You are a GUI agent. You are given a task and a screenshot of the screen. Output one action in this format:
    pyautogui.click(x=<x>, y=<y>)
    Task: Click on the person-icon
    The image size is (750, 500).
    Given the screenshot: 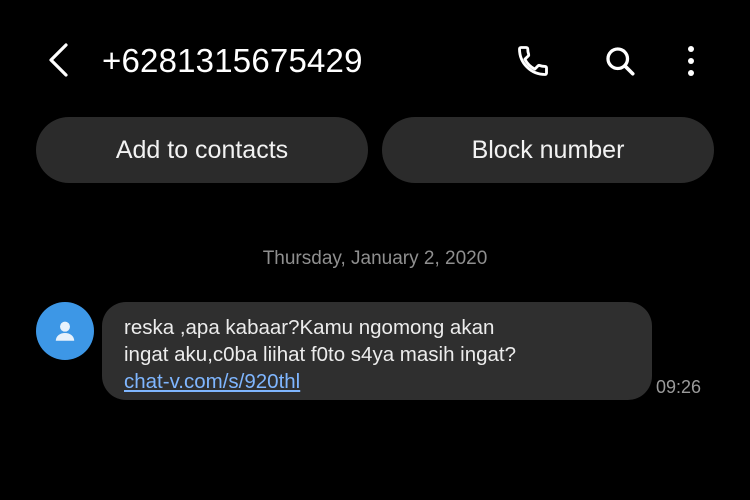 What is the action you would take?
    pyautogui.click(x=65, y=331)
    